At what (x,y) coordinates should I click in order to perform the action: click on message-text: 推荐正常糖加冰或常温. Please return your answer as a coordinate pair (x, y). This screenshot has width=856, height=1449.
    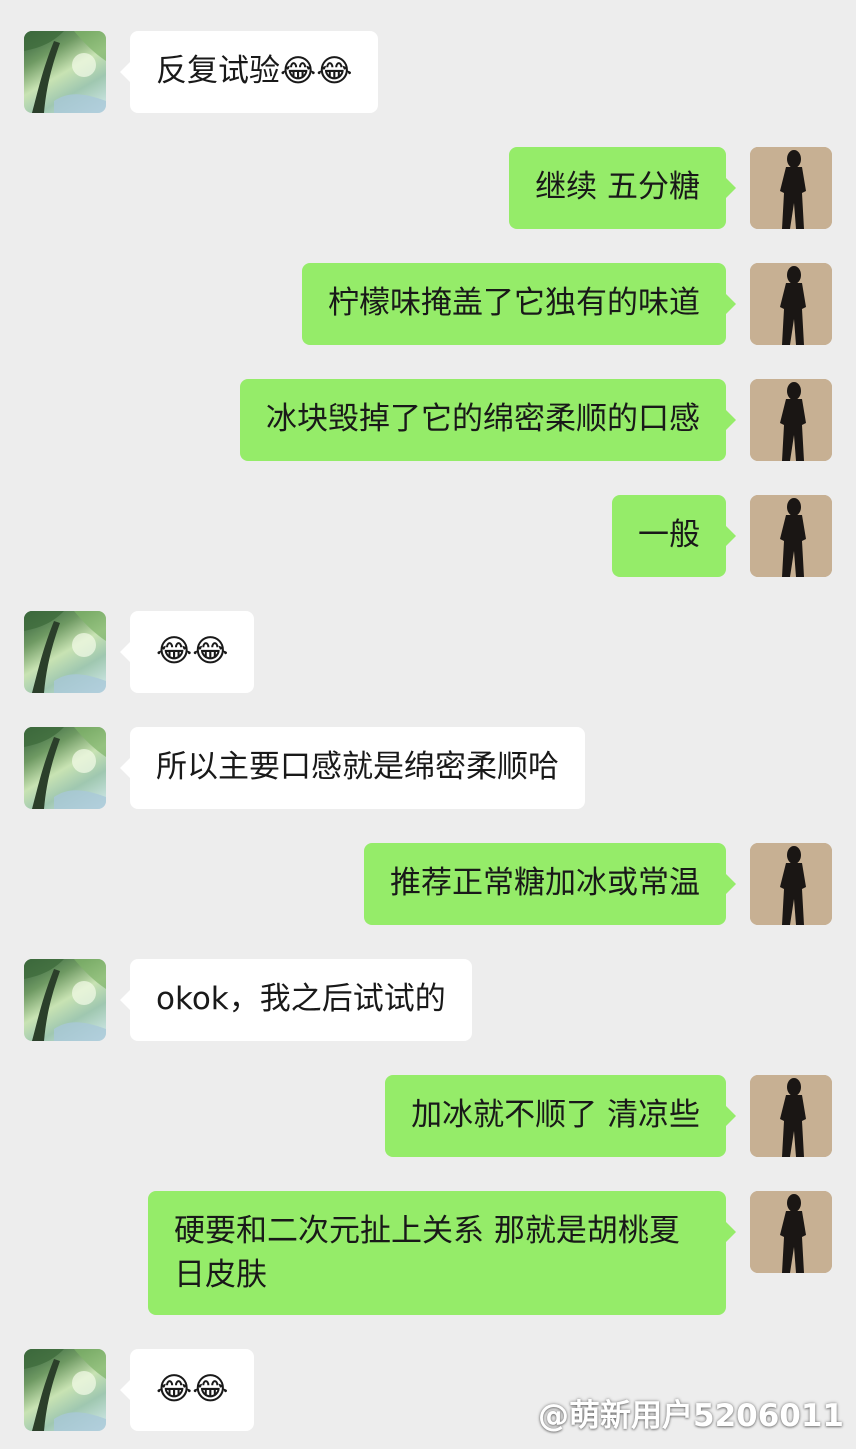
    Looking at the image, I should click on (545, 883).